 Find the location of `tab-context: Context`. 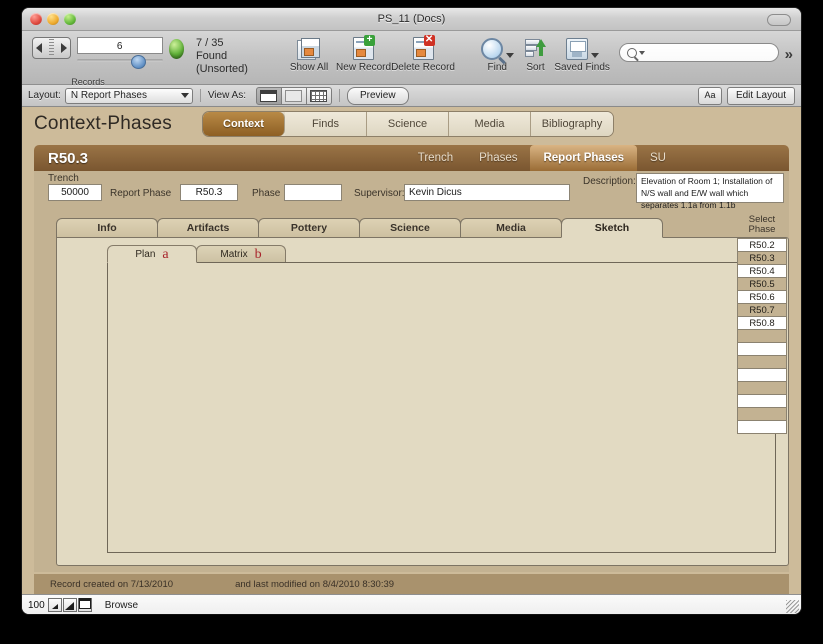

tab-context: Context is located at coordinates (244, 124).